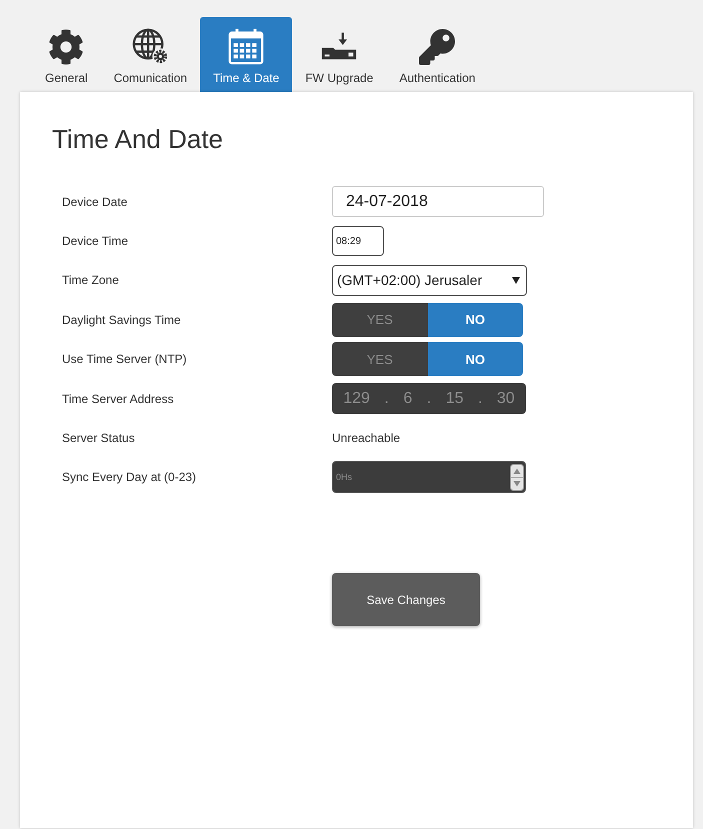 This screenshot has height=829, width=703. I want to click on settings-tab: Comunication, so click(150, 54).